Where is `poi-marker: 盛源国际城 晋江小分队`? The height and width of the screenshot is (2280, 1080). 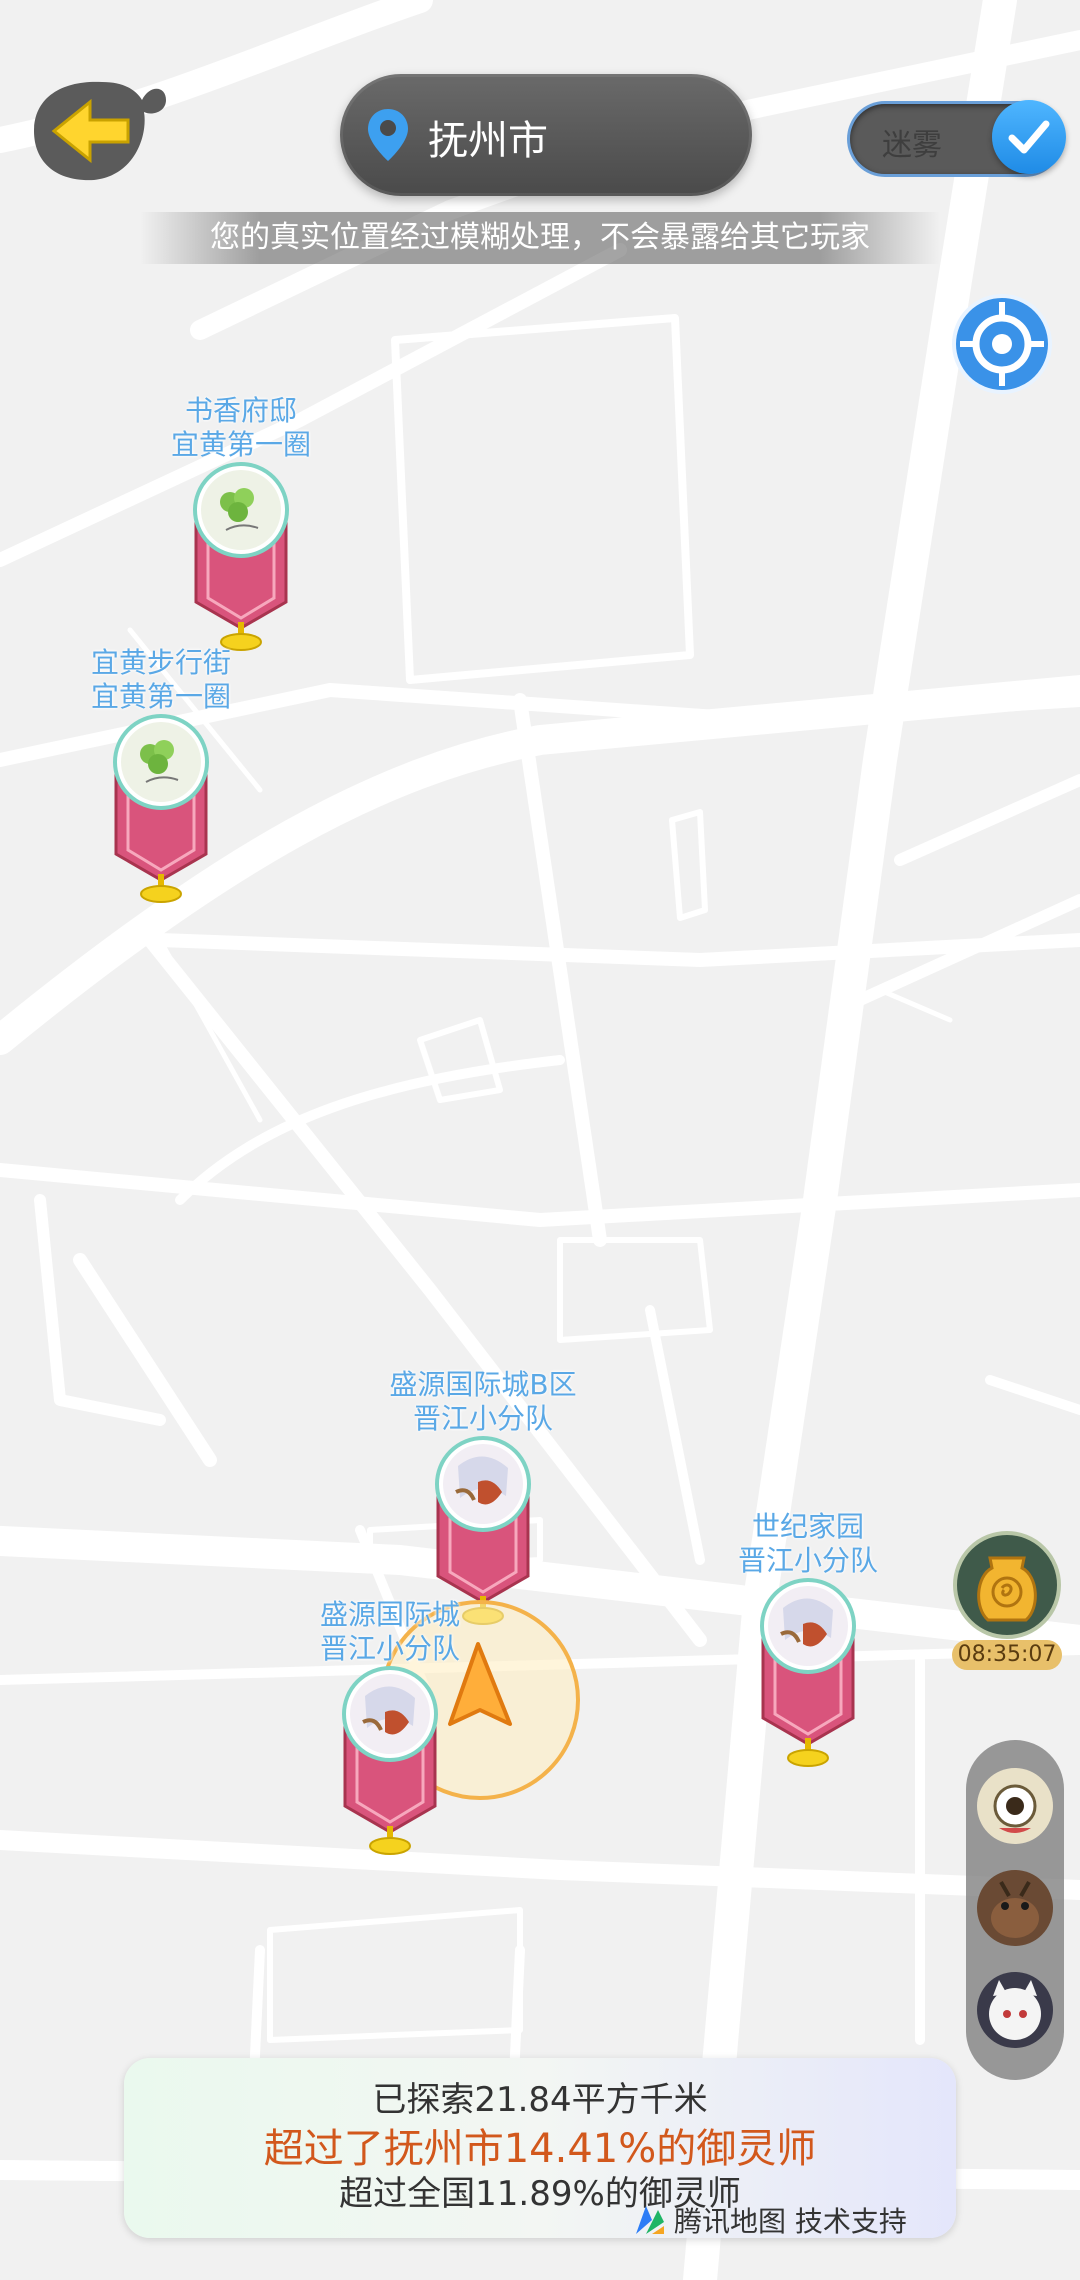 poi-marker: 盛源国际城 晋江小分队 is located at coordinates (390, 1727).